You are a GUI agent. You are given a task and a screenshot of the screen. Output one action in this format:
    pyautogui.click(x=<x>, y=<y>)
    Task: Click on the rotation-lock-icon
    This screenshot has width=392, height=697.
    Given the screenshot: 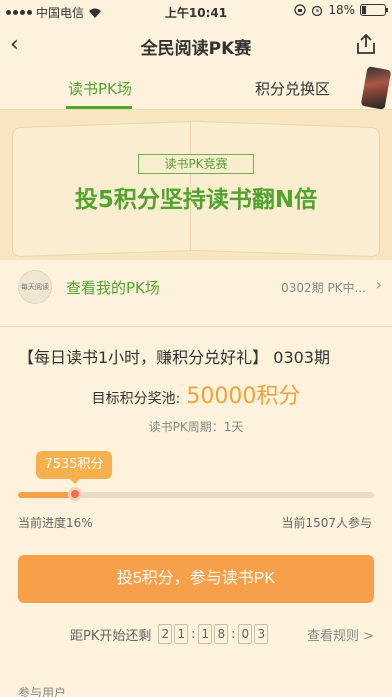 What is the action you would take?
    pyautogui.click(x=300, y=10)
    